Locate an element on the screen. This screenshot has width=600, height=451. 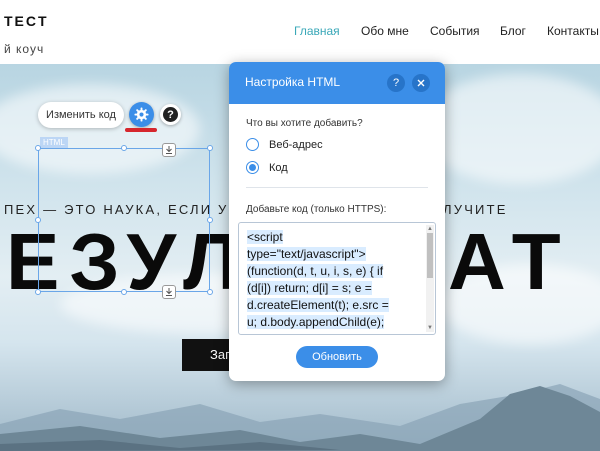
highlight-underline is located at coordinates (141, 130).